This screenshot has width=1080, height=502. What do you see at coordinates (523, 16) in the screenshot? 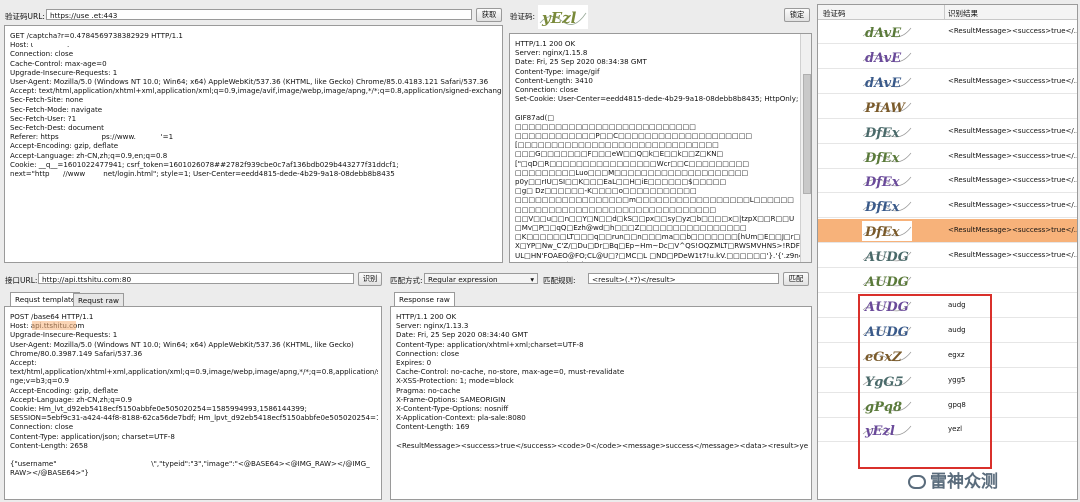
I see `captcha-label: 验证码:` at bounding box center [523, 16].